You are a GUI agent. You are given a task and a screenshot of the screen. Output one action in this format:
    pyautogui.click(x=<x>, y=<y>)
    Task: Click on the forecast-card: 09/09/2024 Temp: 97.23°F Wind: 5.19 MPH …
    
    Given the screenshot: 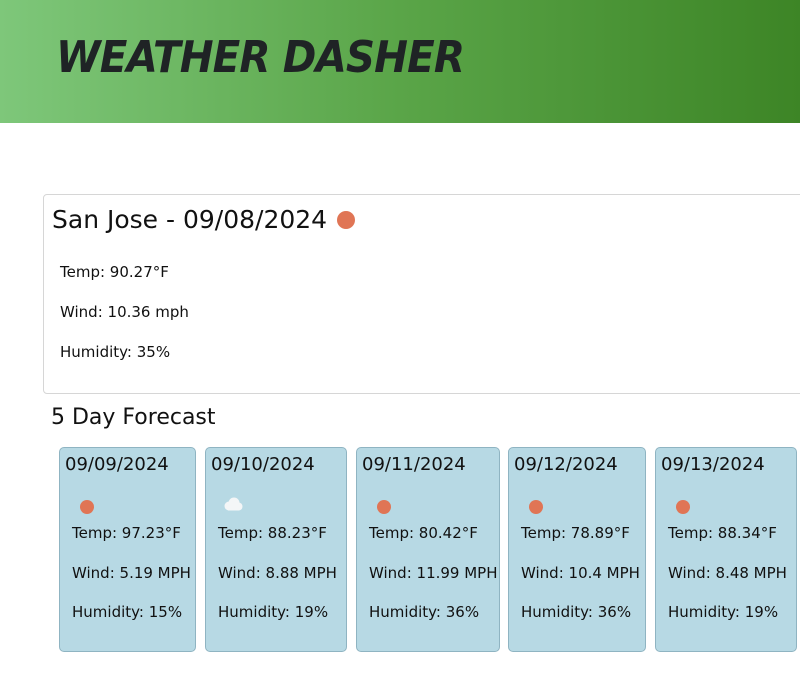 What is the action you would take?
    pyautogui.click(x=127, y=549)
    